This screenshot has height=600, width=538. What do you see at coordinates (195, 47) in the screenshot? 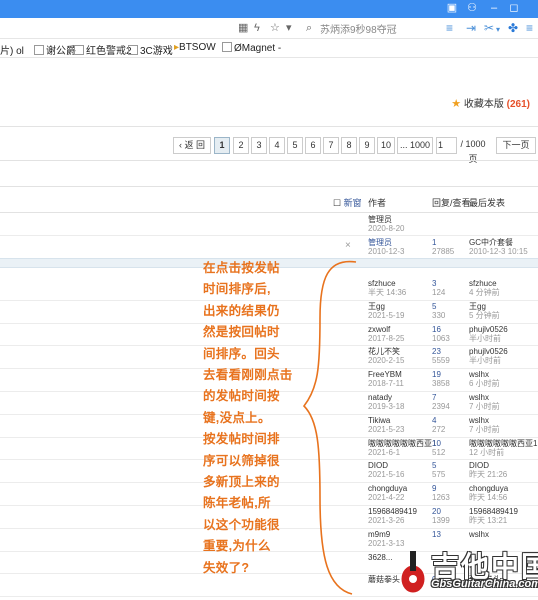
I see `bookmark-item: ▸BTSOW` at bounding box center [195, 47].